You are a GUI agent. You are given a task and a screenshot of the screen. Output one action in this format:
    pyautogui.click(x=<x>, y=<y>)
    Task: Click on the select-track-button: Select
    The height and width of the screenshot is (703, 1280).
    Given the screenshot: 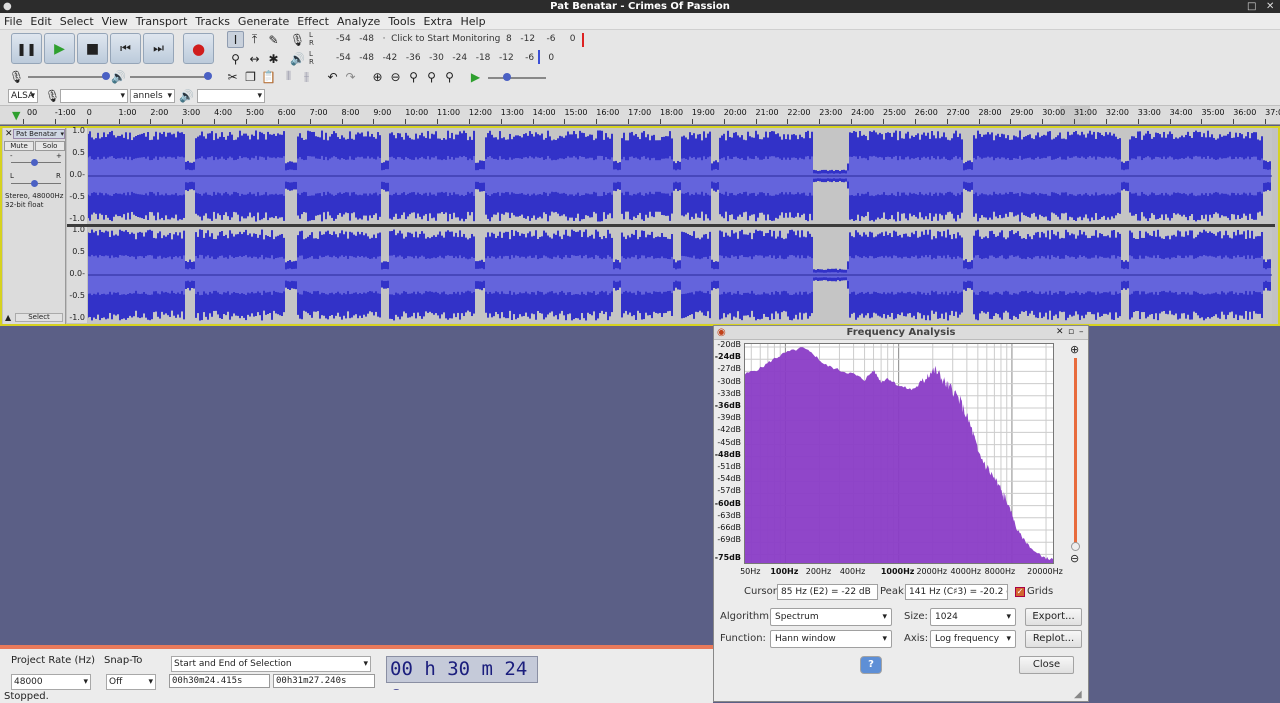 What is the action you would take?
    pyautogui.click(x=39, y=317)
    